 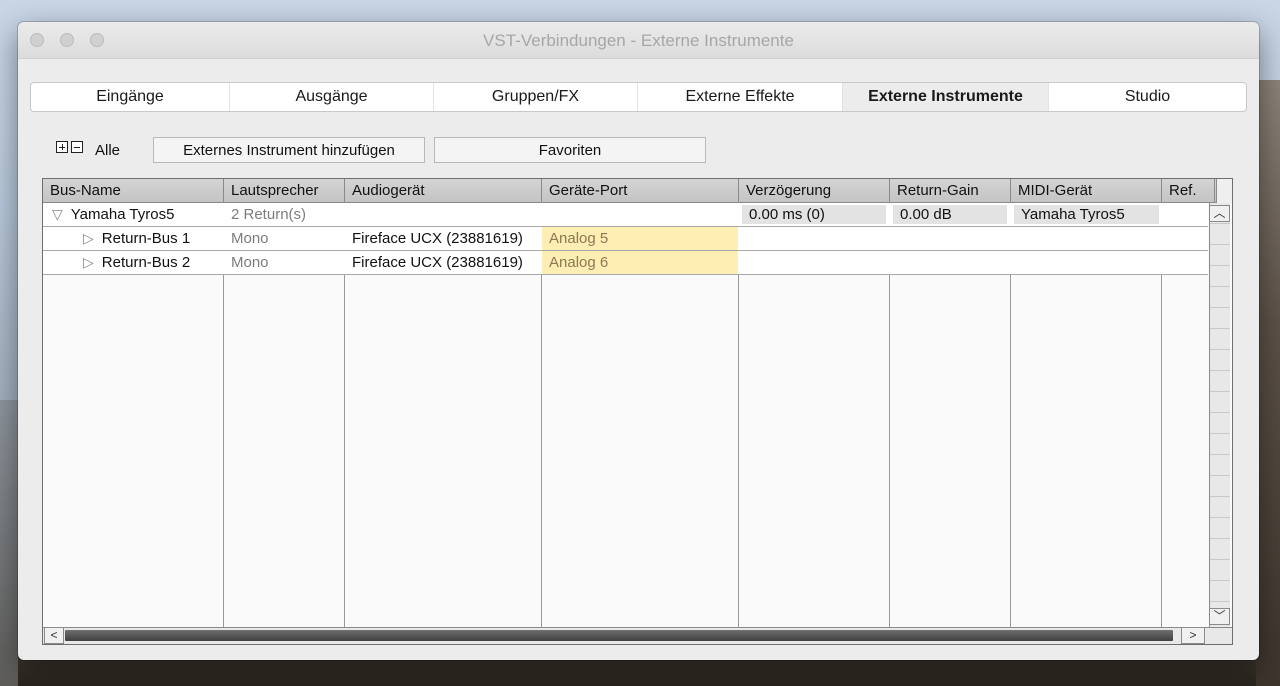 I want to click on bus-name-cell: ▷ Return-Bus 1, so click(x=133, y=238).